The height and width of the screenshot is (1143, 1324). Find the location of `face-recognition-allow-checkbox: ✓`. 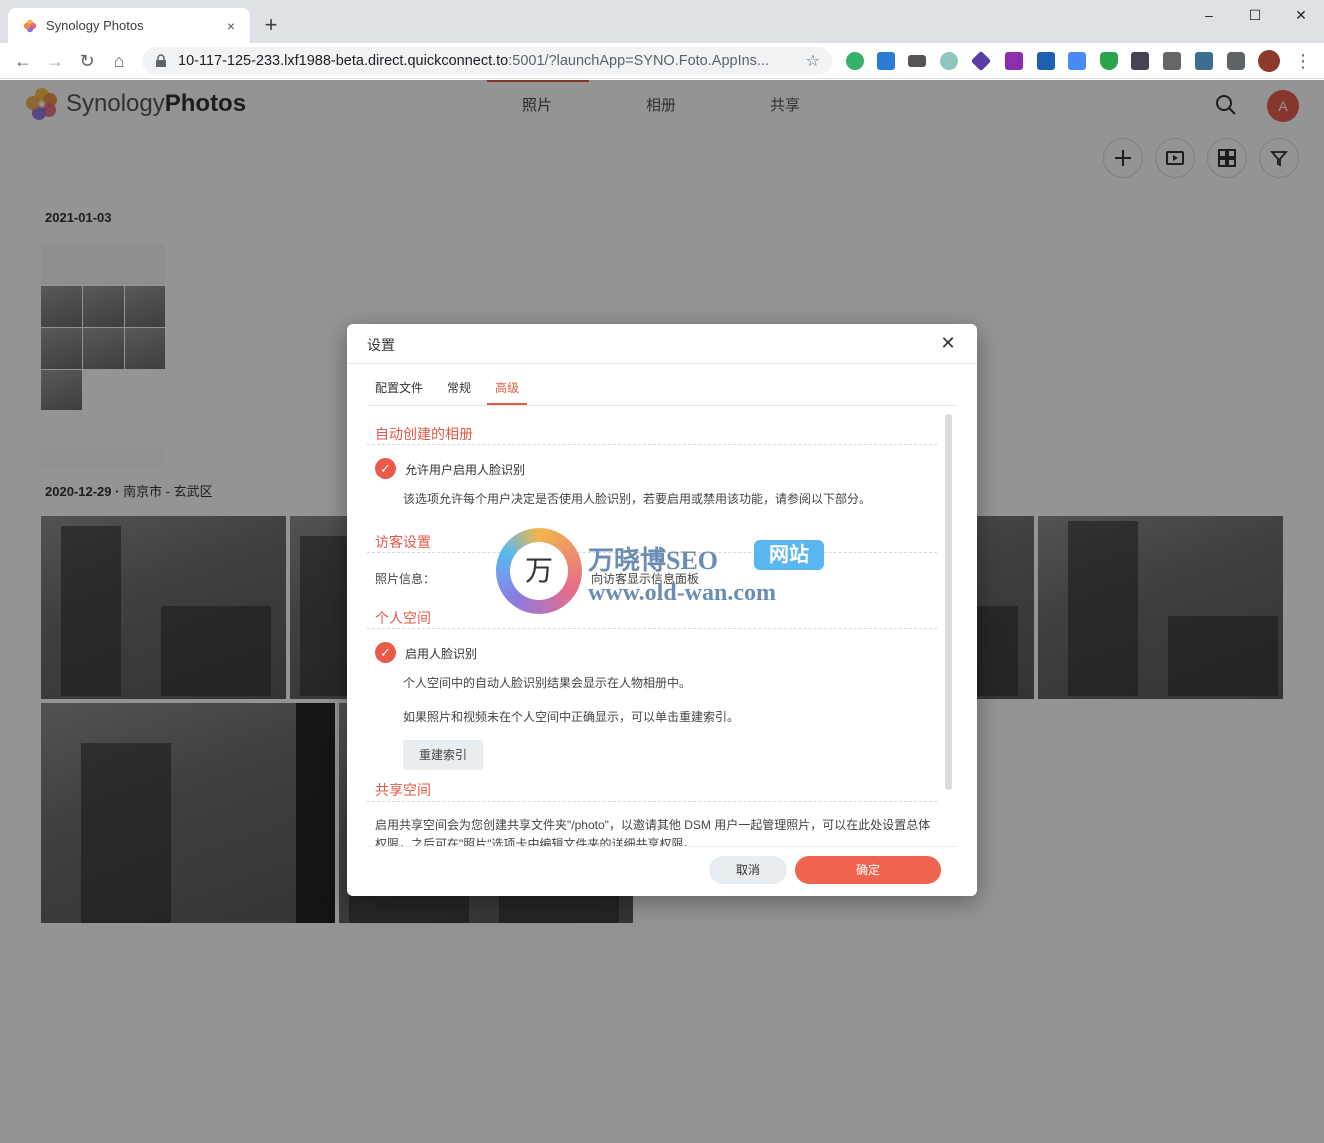

face-recognition-allow-checkbox: ✓ is located at coordinates (385, 468).